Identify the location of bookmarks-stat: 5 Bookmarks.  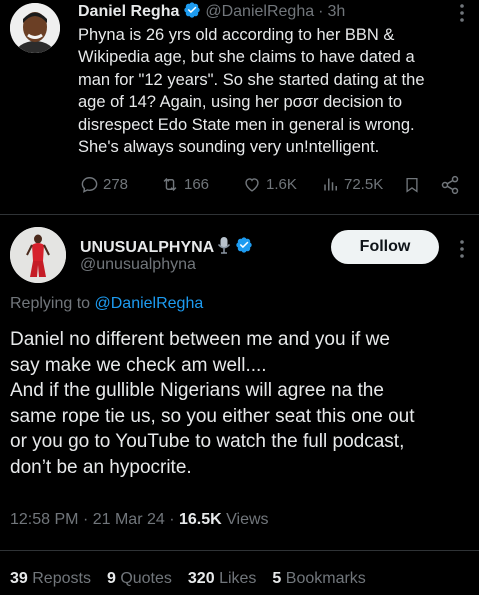
(318, 579).